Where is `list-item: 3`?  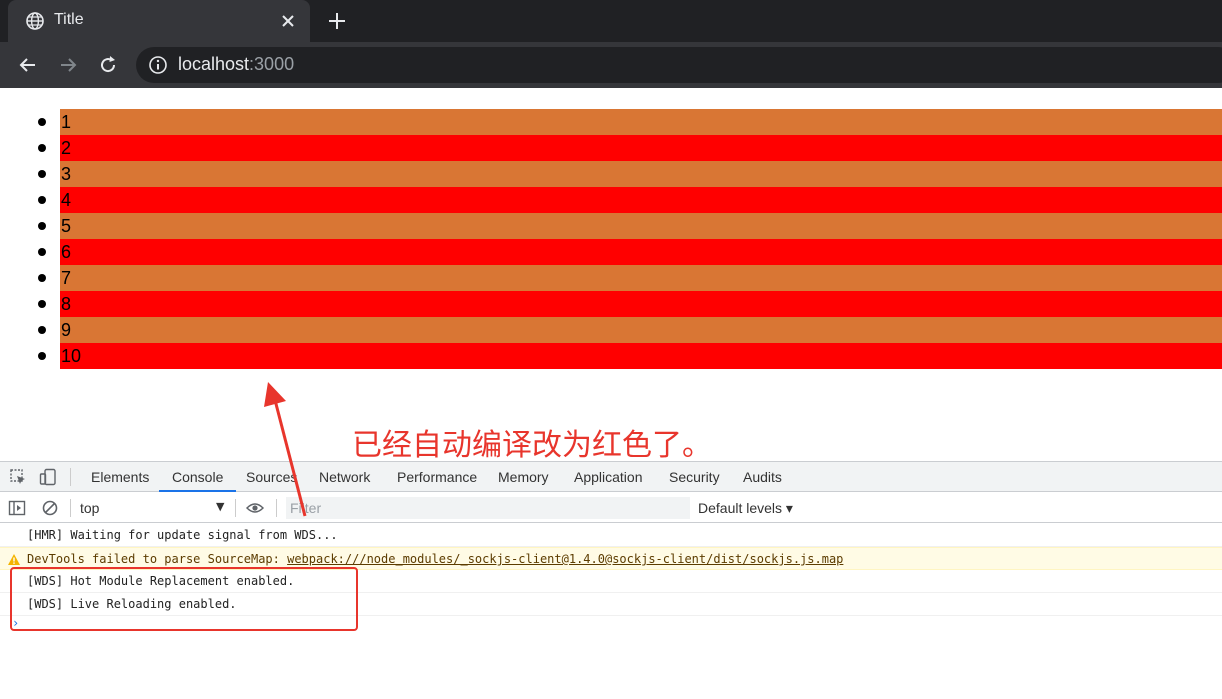 list-item: 3 is located at coordinates (630, 174).